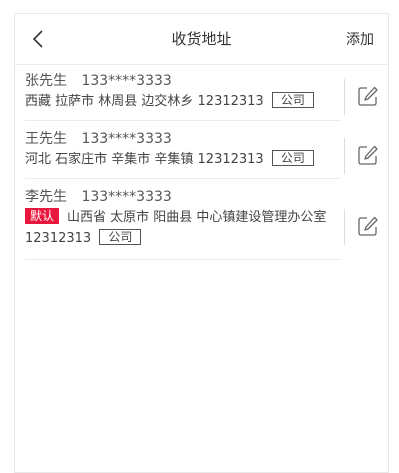 The width and height of the screenshot is (399, 473). What do you see at coordinates (42, 216) in the screenshot?
I see `default-badge: 默认` at bounding box center [42, 216].